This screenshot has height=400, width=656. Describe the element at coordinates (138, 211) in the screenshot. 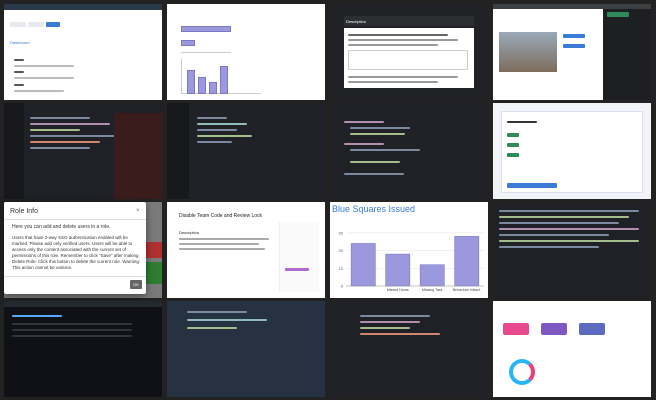

I see `close-icon: ×` at that location.